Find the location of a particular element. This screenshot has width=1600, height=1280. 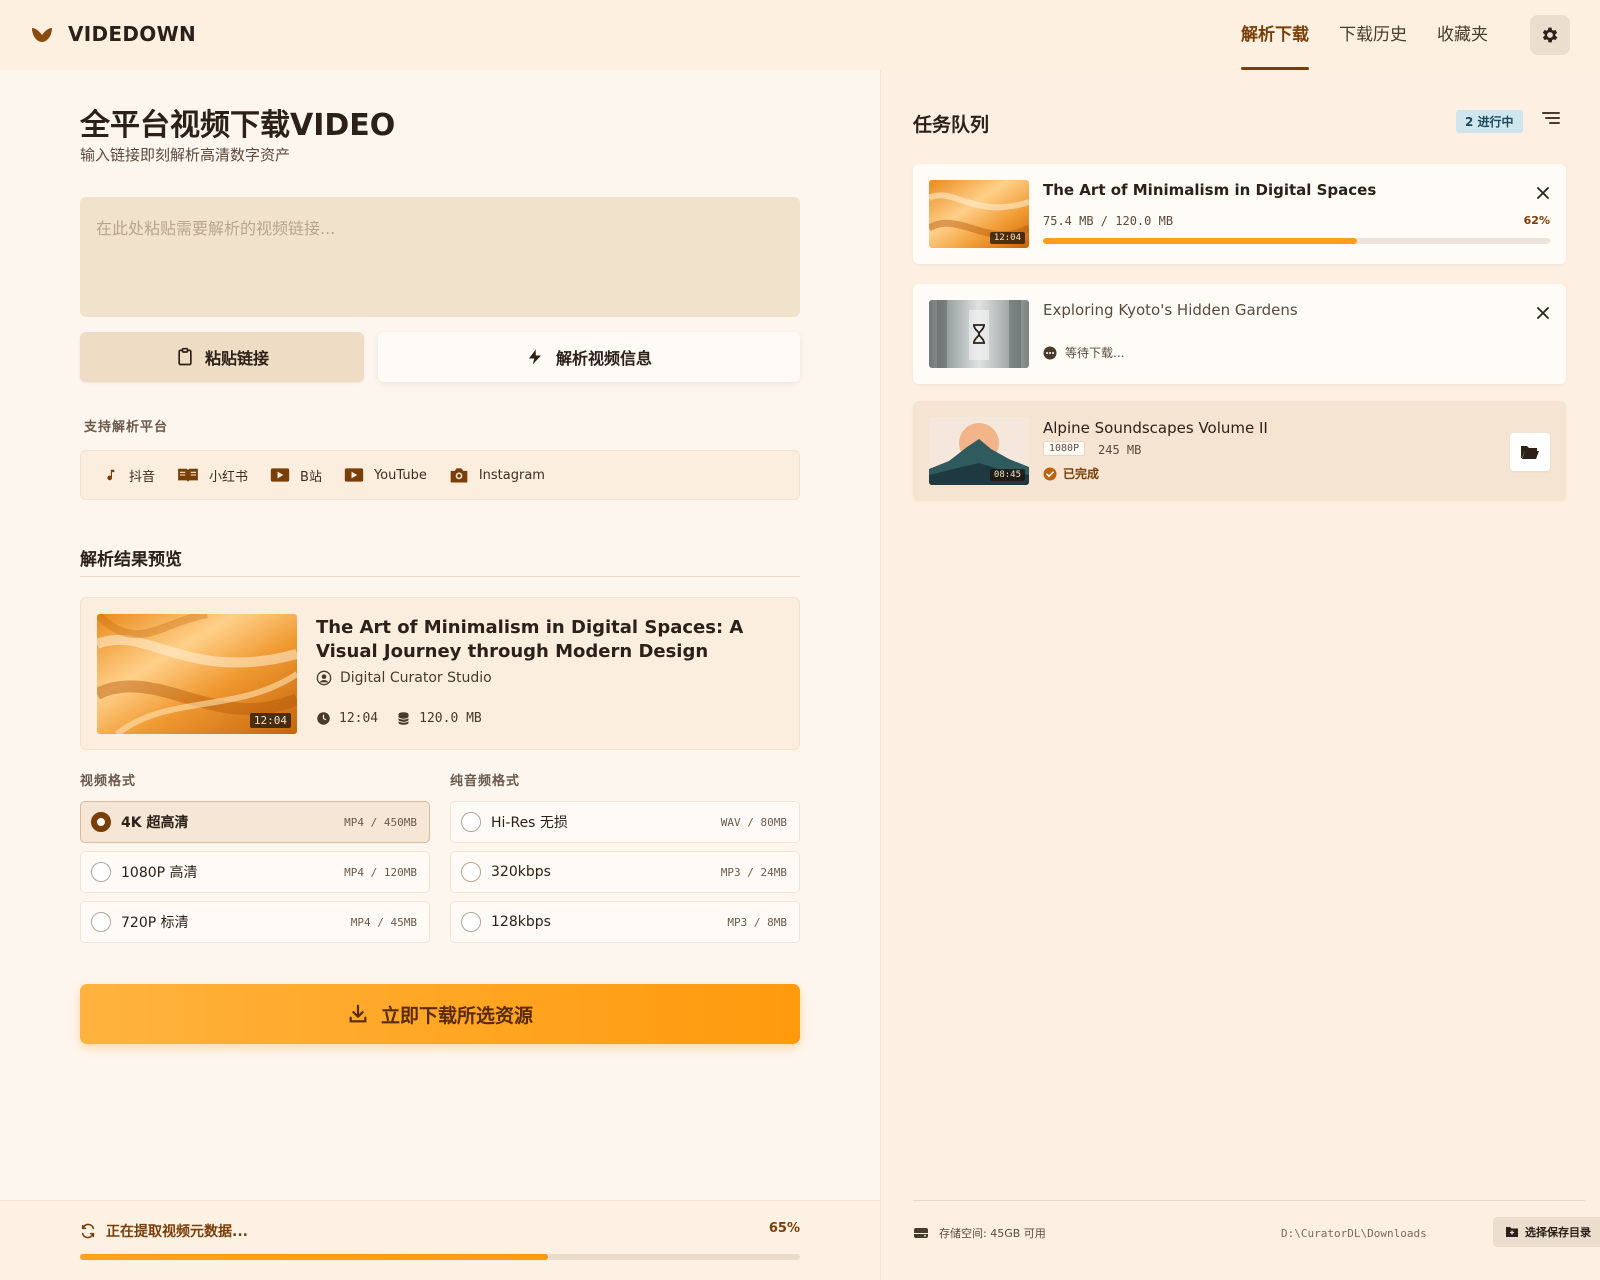

clock-icon is located at coordinates (323, 718).